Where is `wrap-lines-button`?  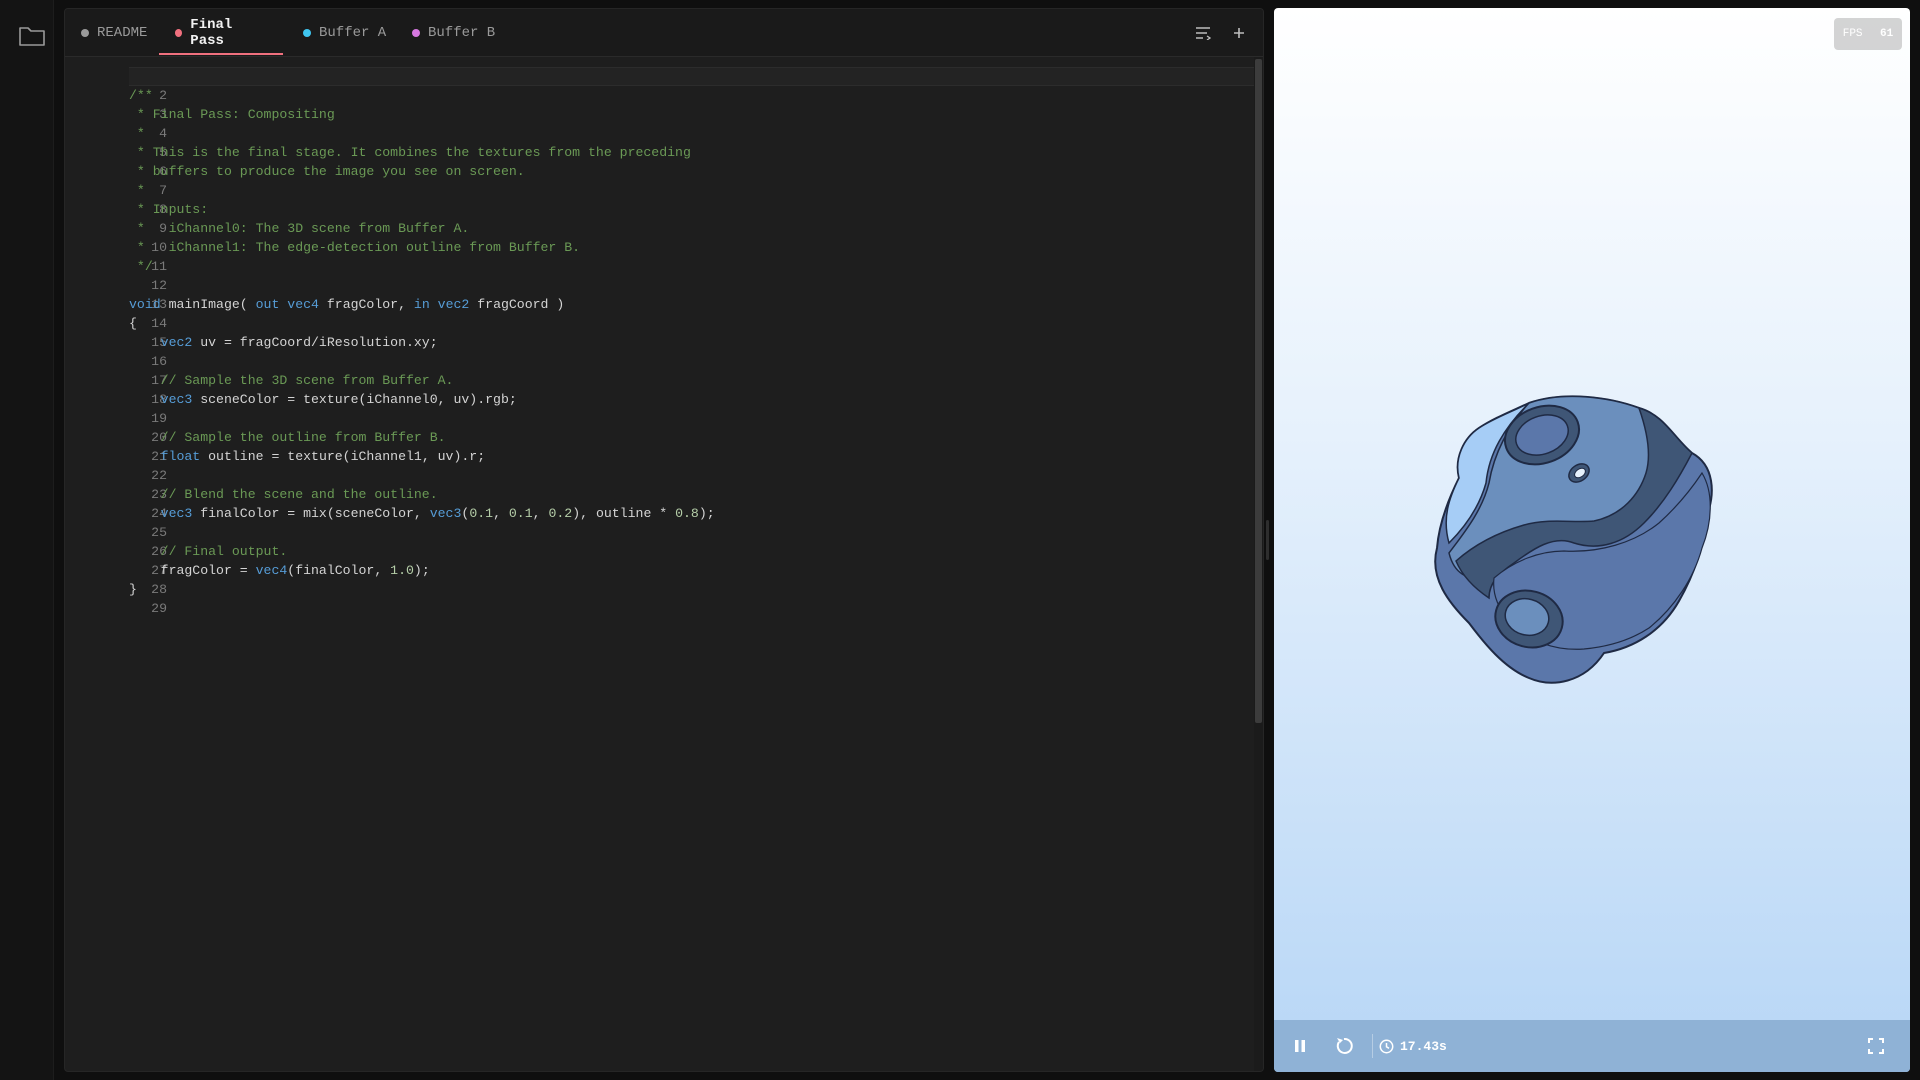
wrap-lines-button is located at coordinates (1203, 33).